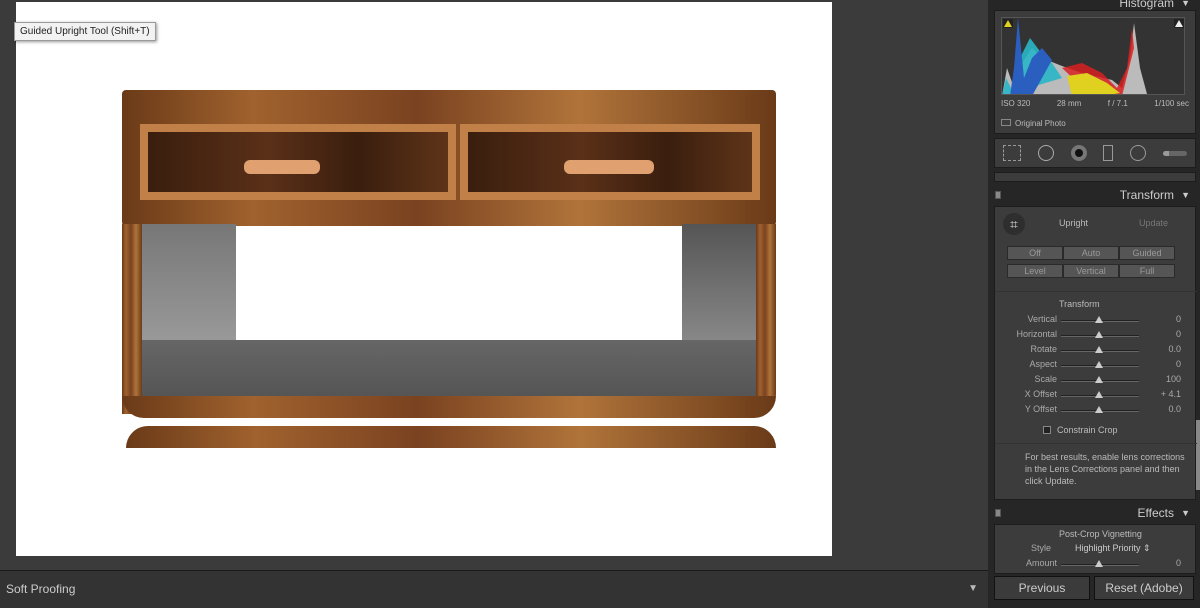 The image size is (1200, 608). I want to click on radial-filter-icon, so click(1137, 153).